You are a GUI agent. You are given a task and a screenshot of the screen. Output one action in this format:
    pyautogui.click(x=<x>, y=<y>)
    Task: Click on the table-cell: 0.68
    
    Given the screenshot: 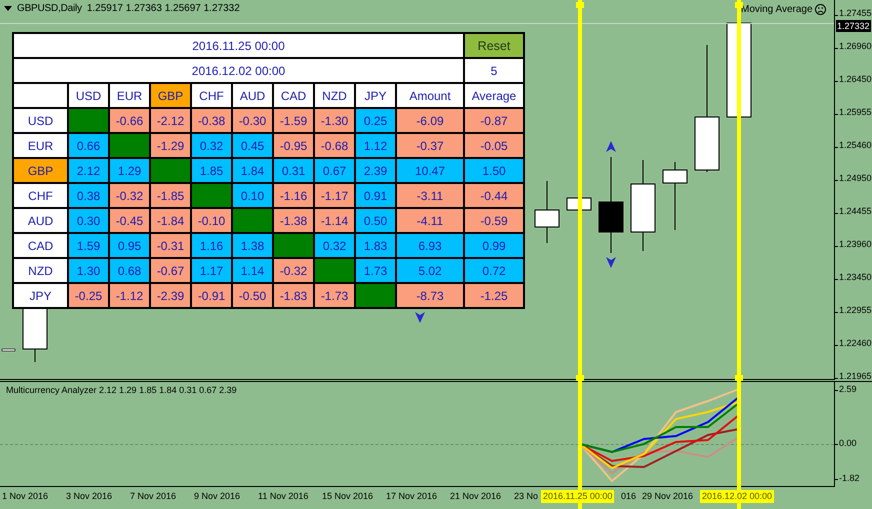 What is the action you would take?
    pyautogui.click(x=129, y=270)
    